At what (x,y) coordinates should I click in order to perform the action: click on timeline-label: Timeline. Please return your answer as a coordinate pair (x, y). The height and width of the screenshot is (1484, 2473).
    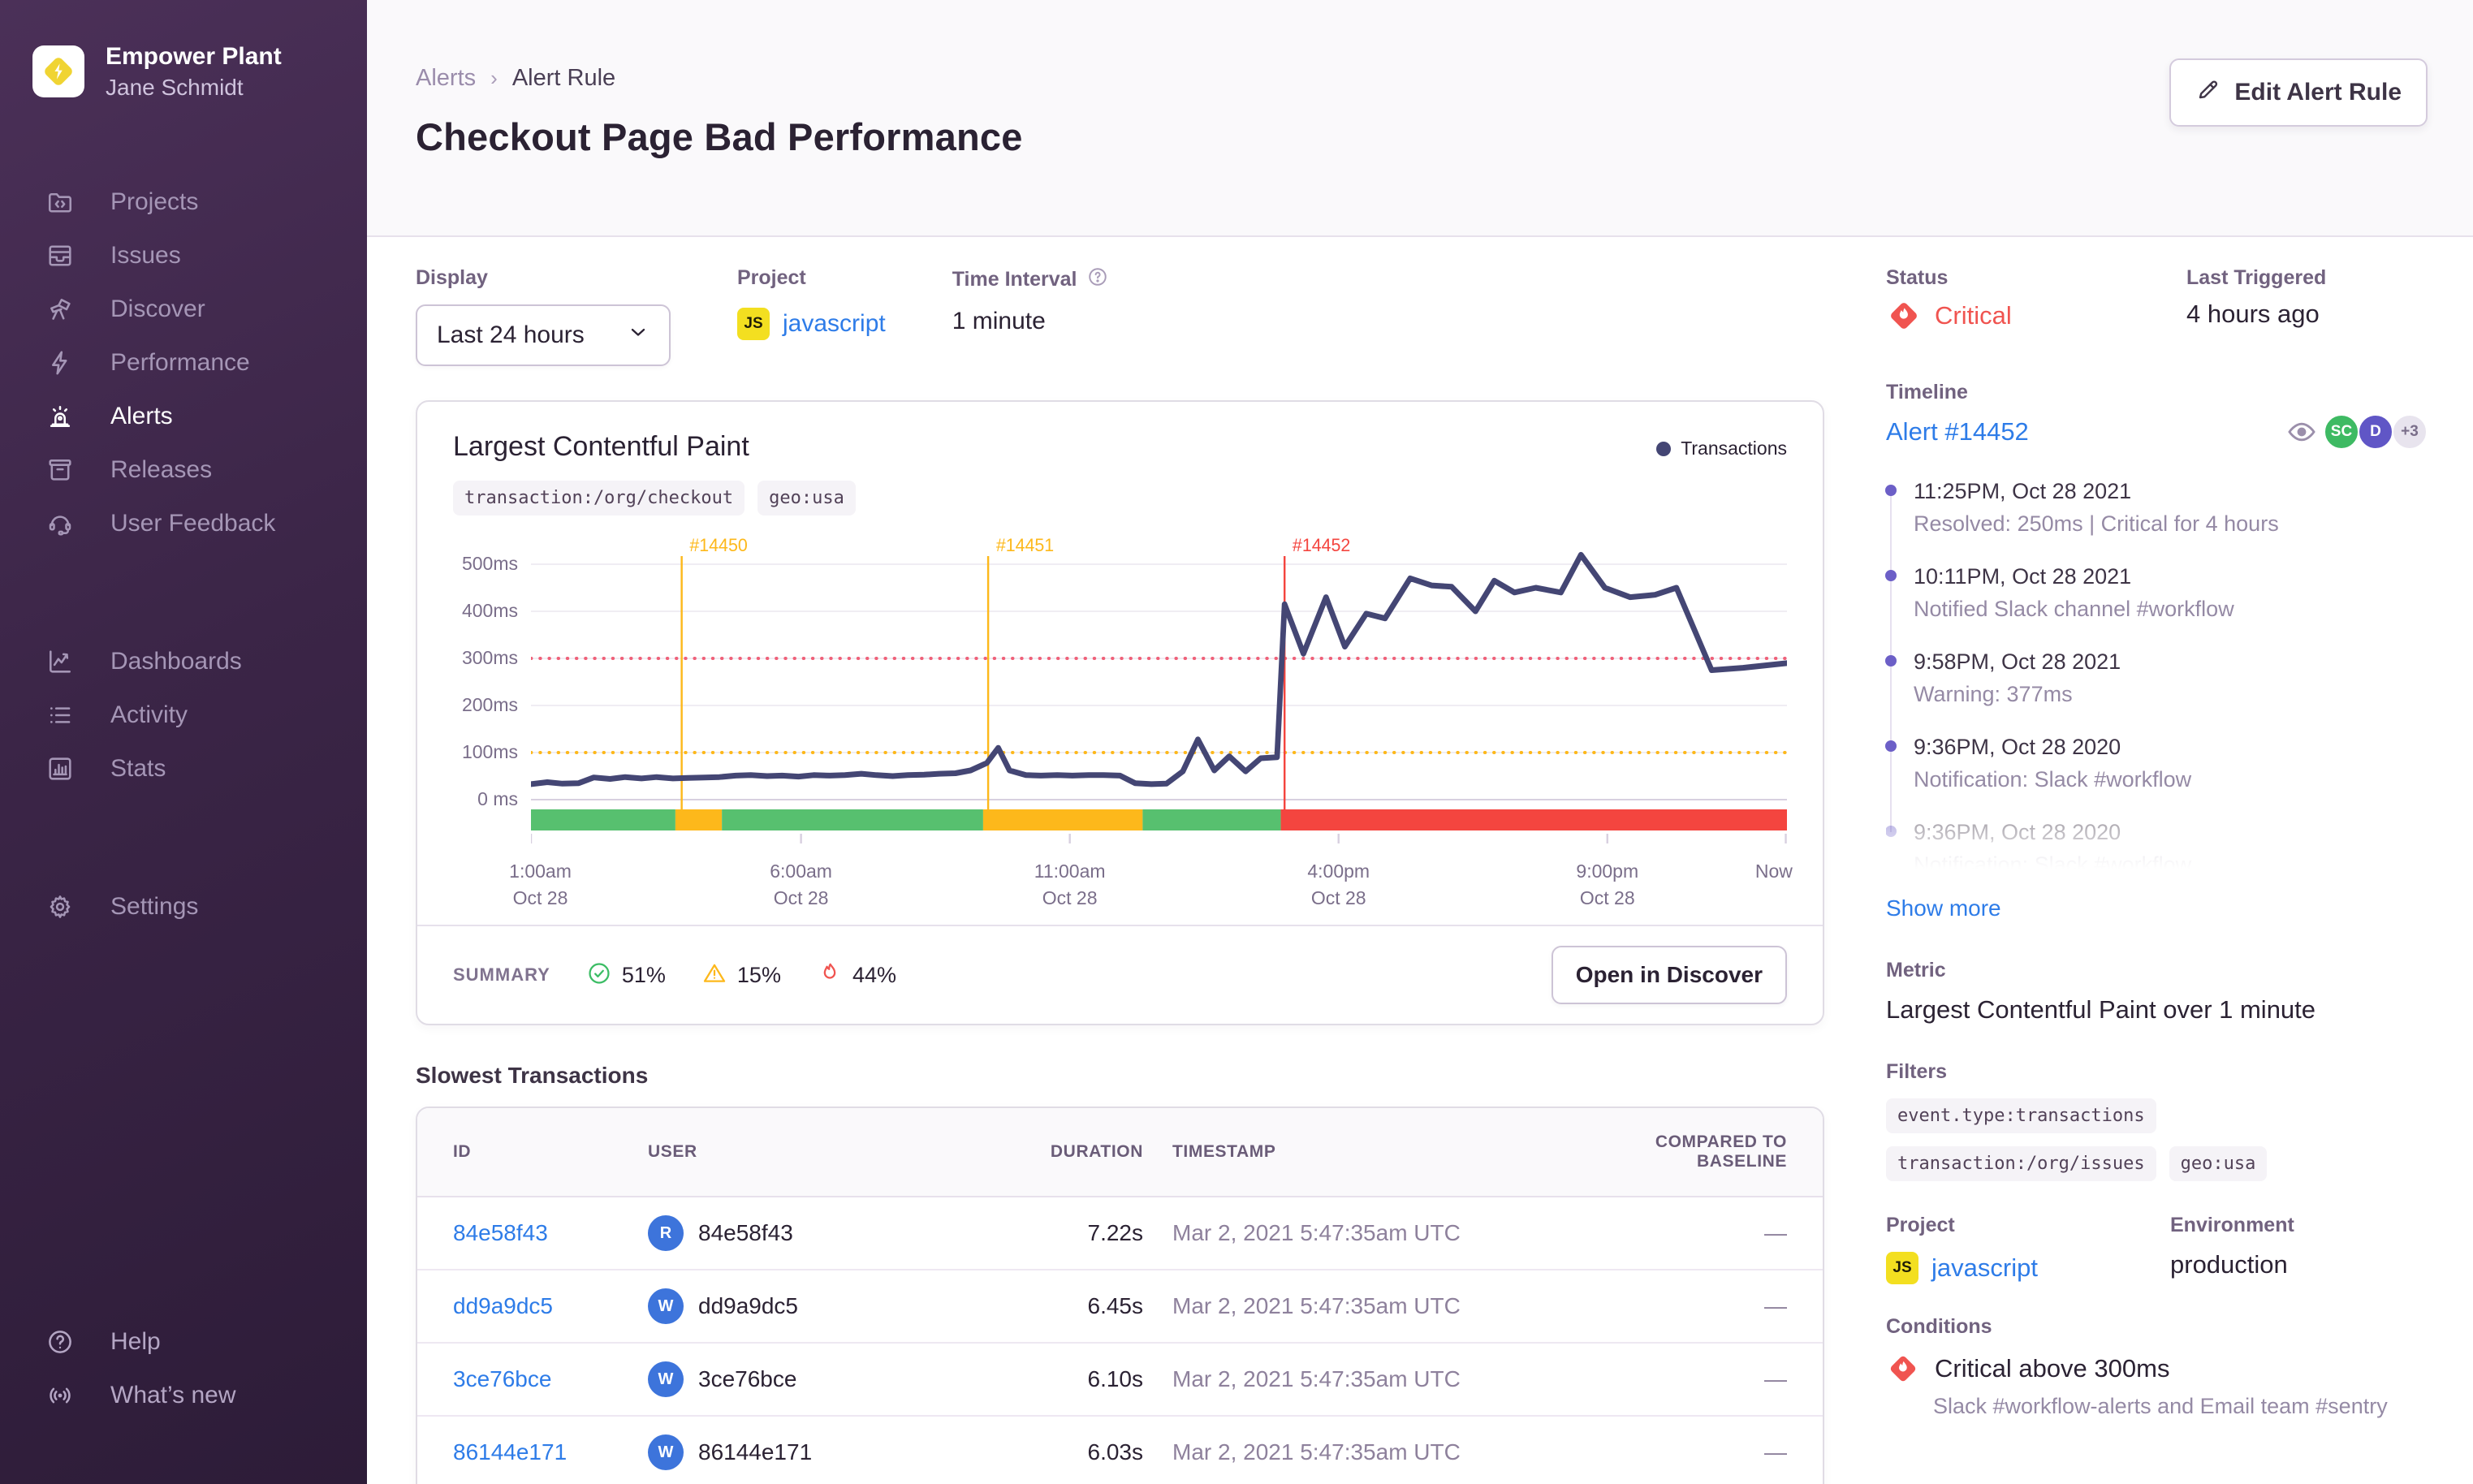
    Looking at the image, I should click on (1927, 392).